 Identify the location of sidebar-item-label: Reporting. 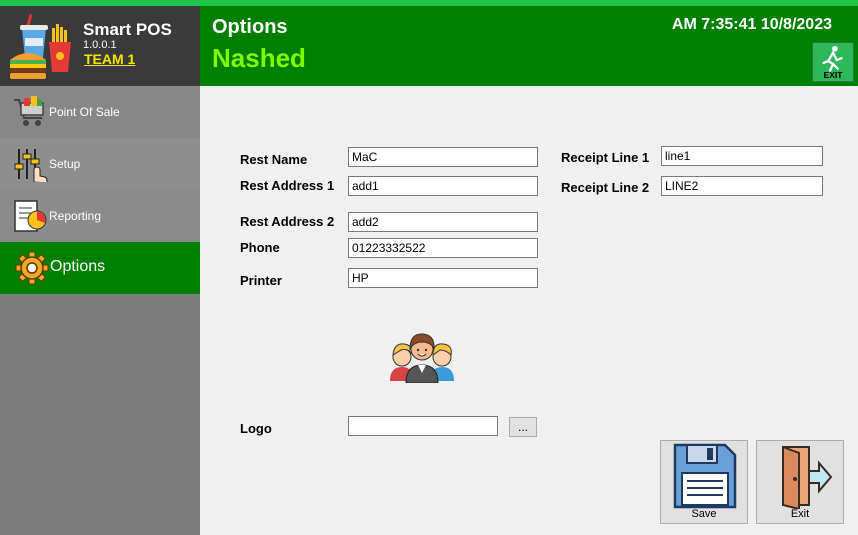
(75, 216).